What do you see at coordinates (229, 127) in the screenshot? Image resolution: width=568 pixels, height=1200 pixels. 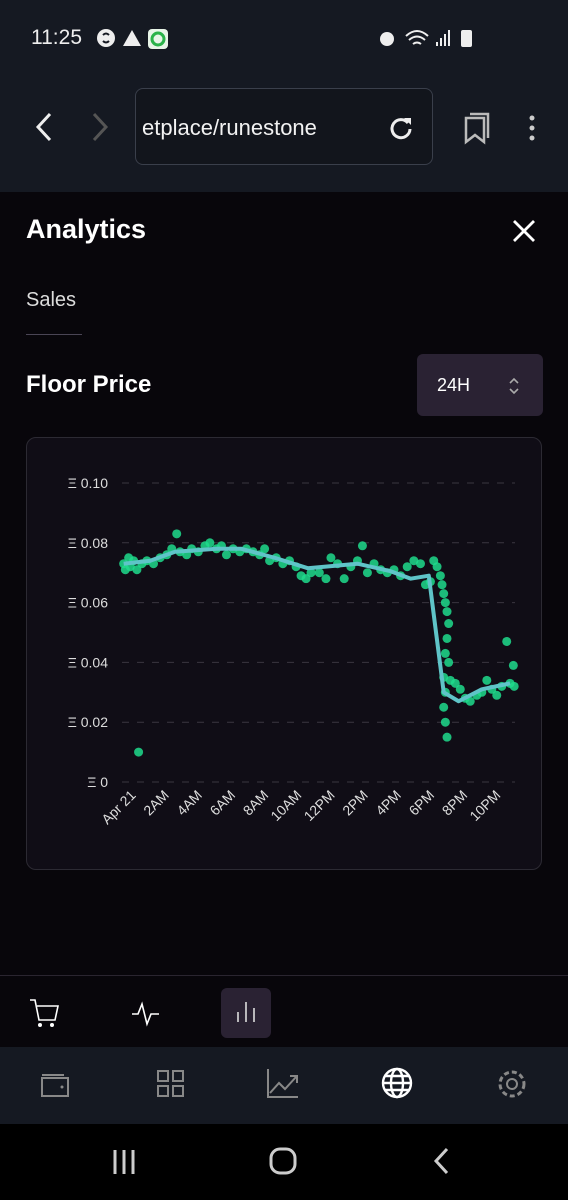 I see `url-text: etplace/runestone` at bounding box center [229, 127].